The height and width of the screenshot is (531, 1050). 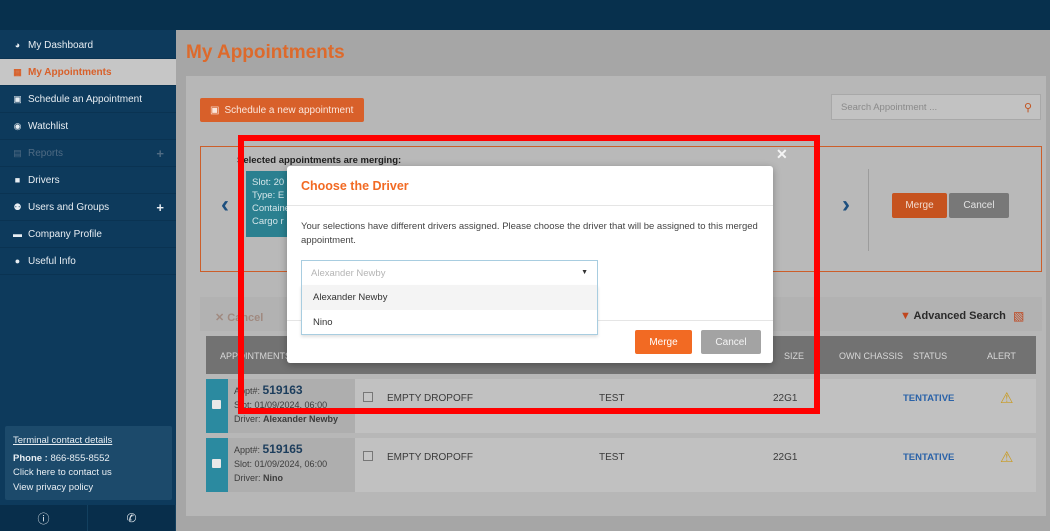 I want to click on driver-option: Alexander Newby, so click(x=449, y=297).